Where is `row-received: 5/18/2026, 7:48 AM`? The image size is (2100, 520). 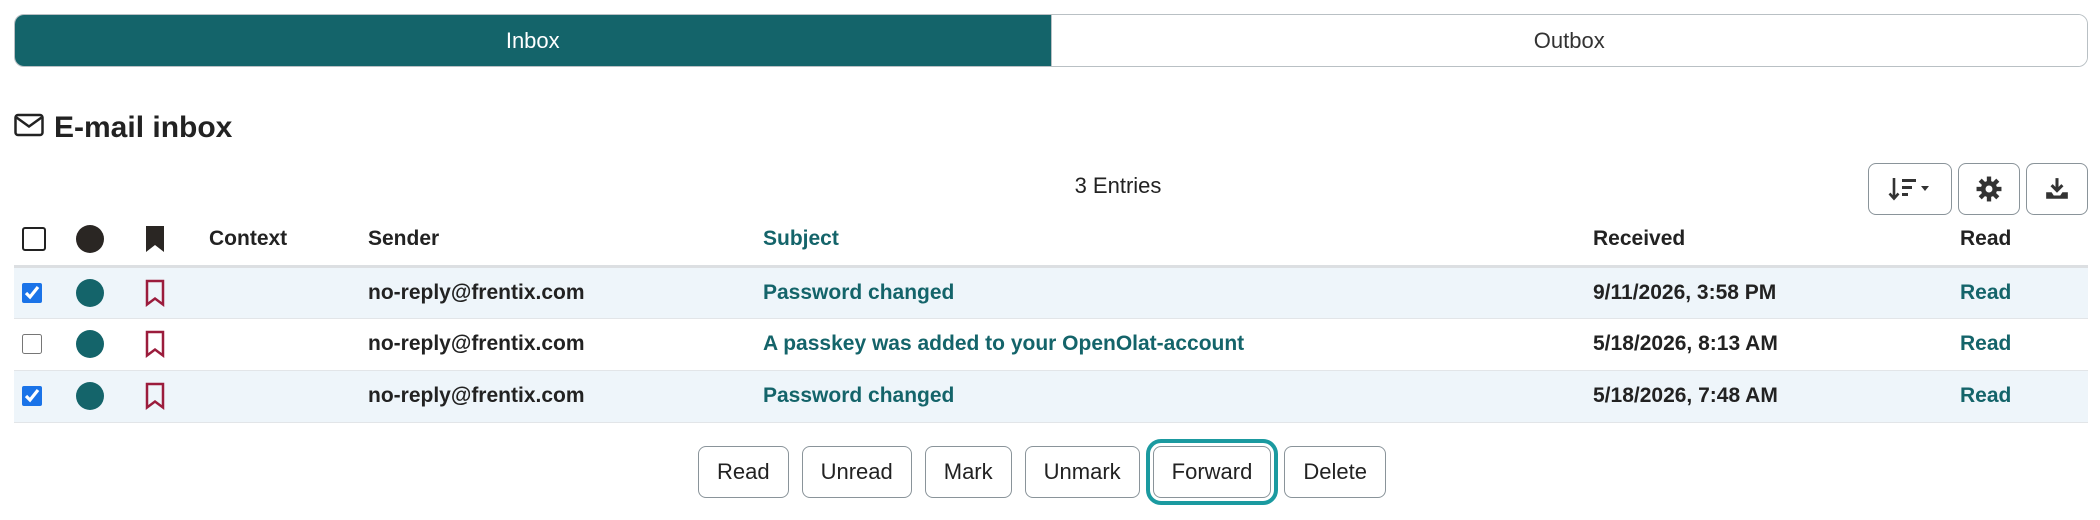
row-received: 5/18/2026, 7:48 AM is located at coordinates (1776, 396).